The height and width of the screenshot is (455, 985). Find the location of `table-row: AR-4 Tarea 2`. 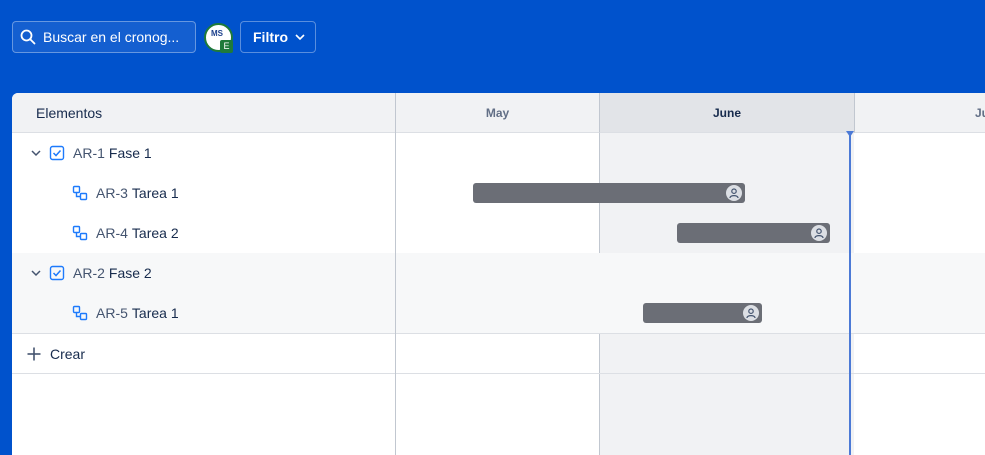

table-row: AR-4 Tarea 2 is located at coordinates (498, 233).